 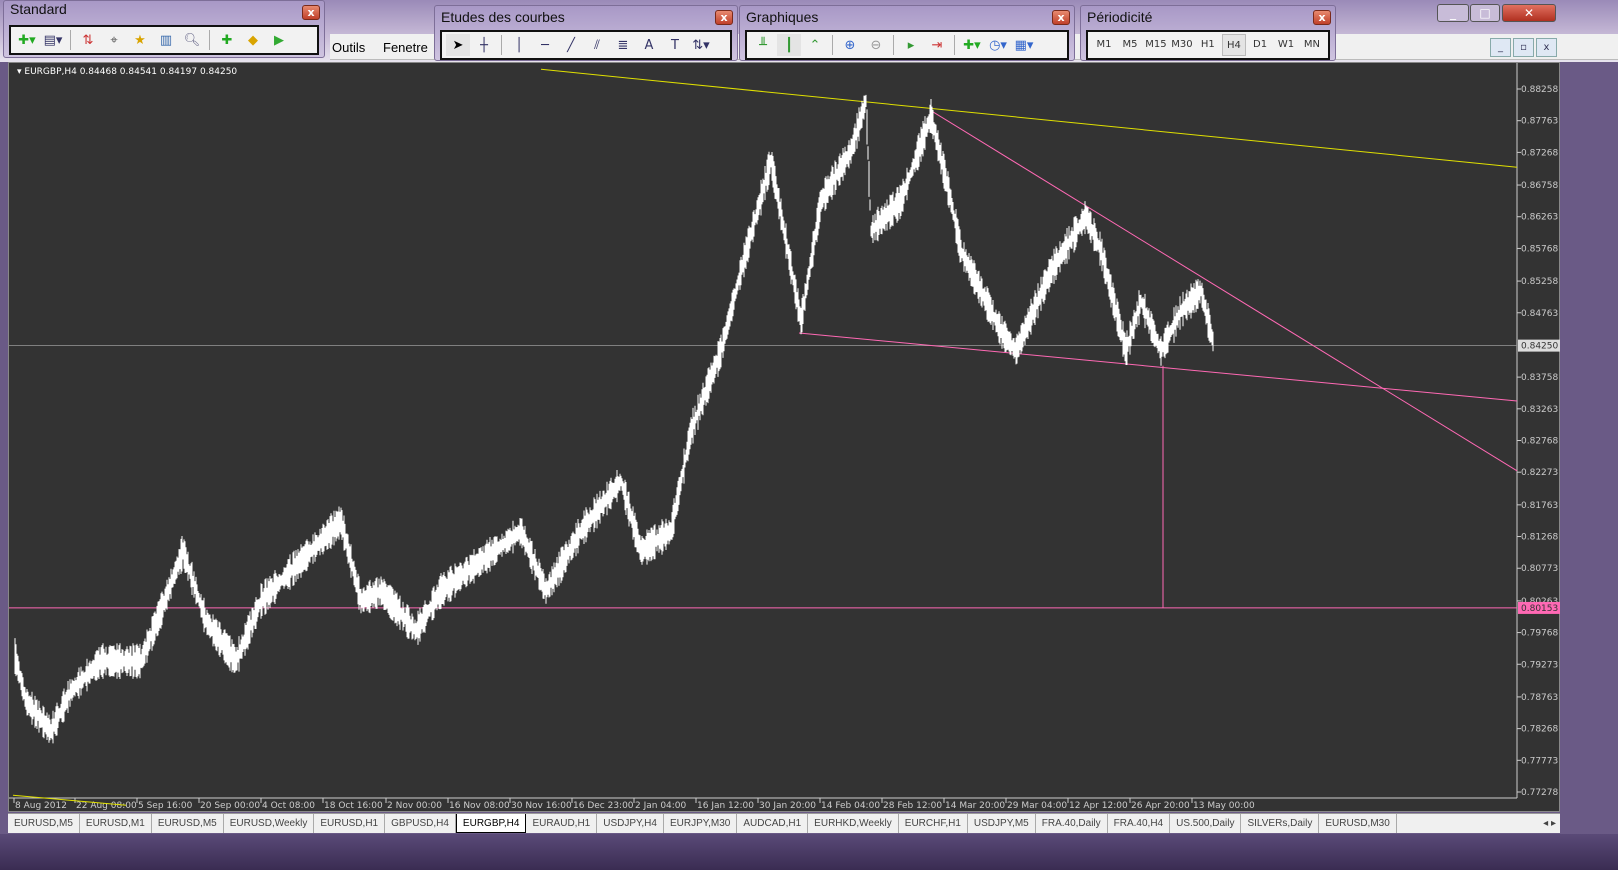 What do you see at coordinates (458, 45) in the screenshot?
I see `cursor-icon: ➤` at bounding box center [458, 45].